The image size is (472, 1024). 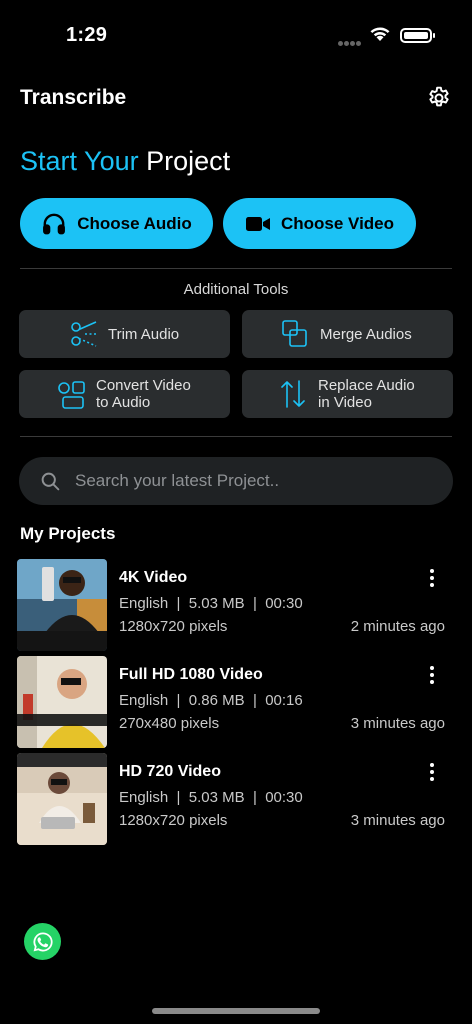 What do you see at coordinates (84, 334) in the screenshot?
I see `scissors-icon` at bounding box center [84, 334].